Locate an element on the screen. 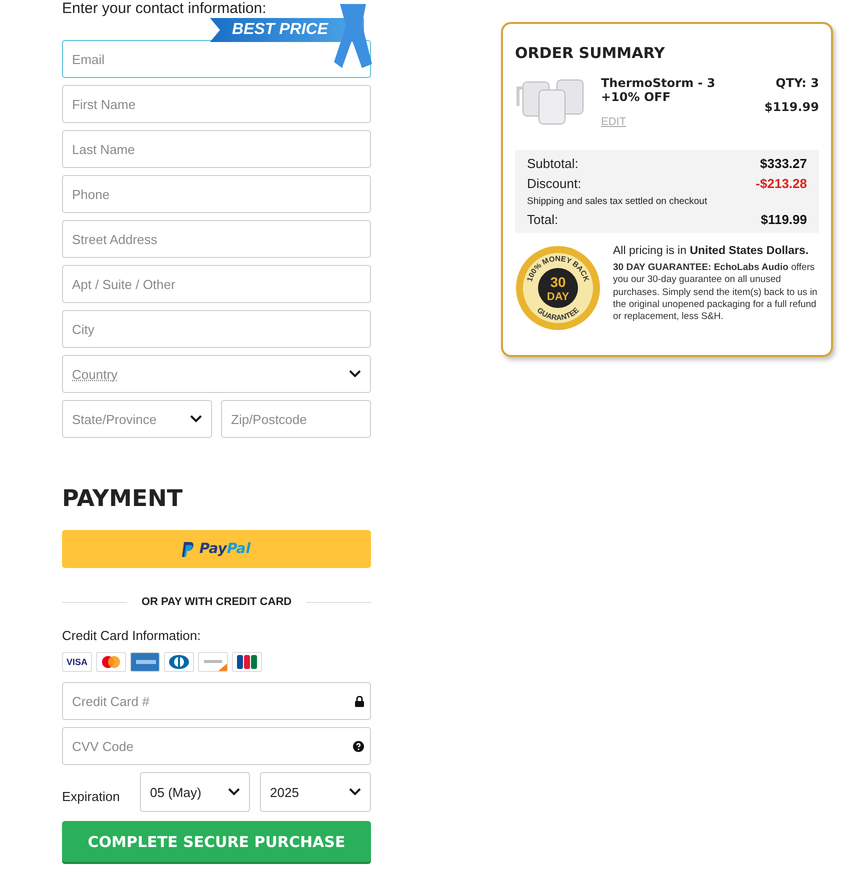 The width and height of the screenshot is (865, 874). paypal-button: PayPal is located at coordinates (216, 549).